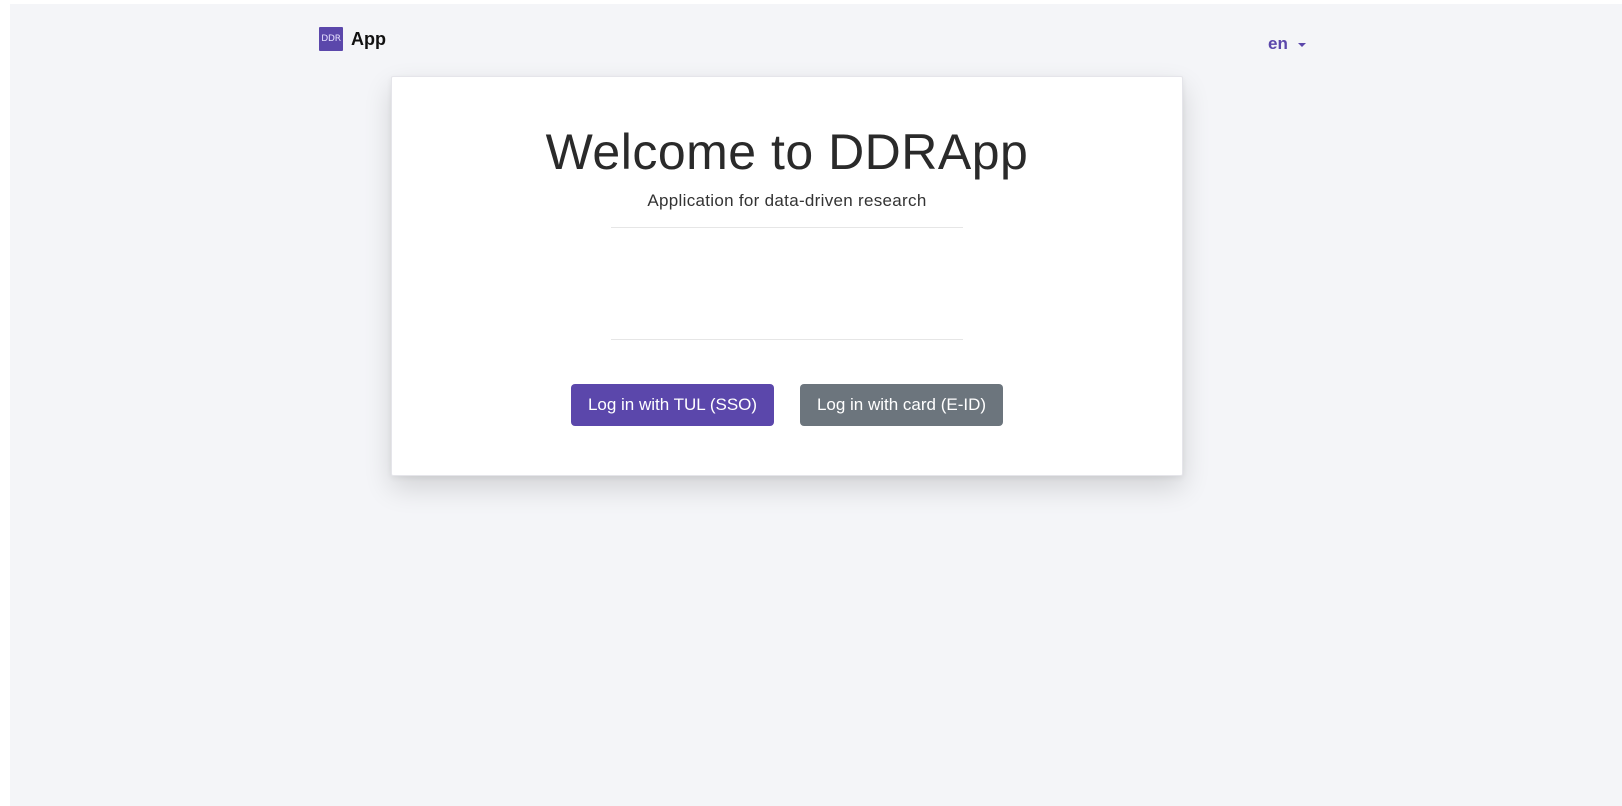 This screenshot has height=806, width=1622. I want to click on divider-bottom, so click(787, 339).